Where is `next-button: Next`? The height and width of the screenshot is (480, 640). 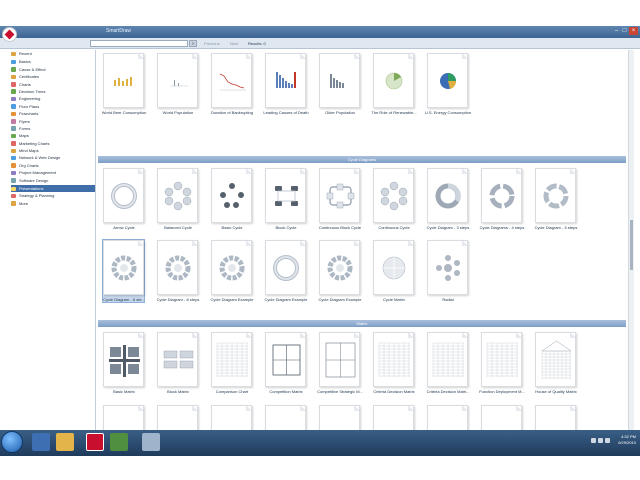
next-button: Next is located at coordinates (234, 43).